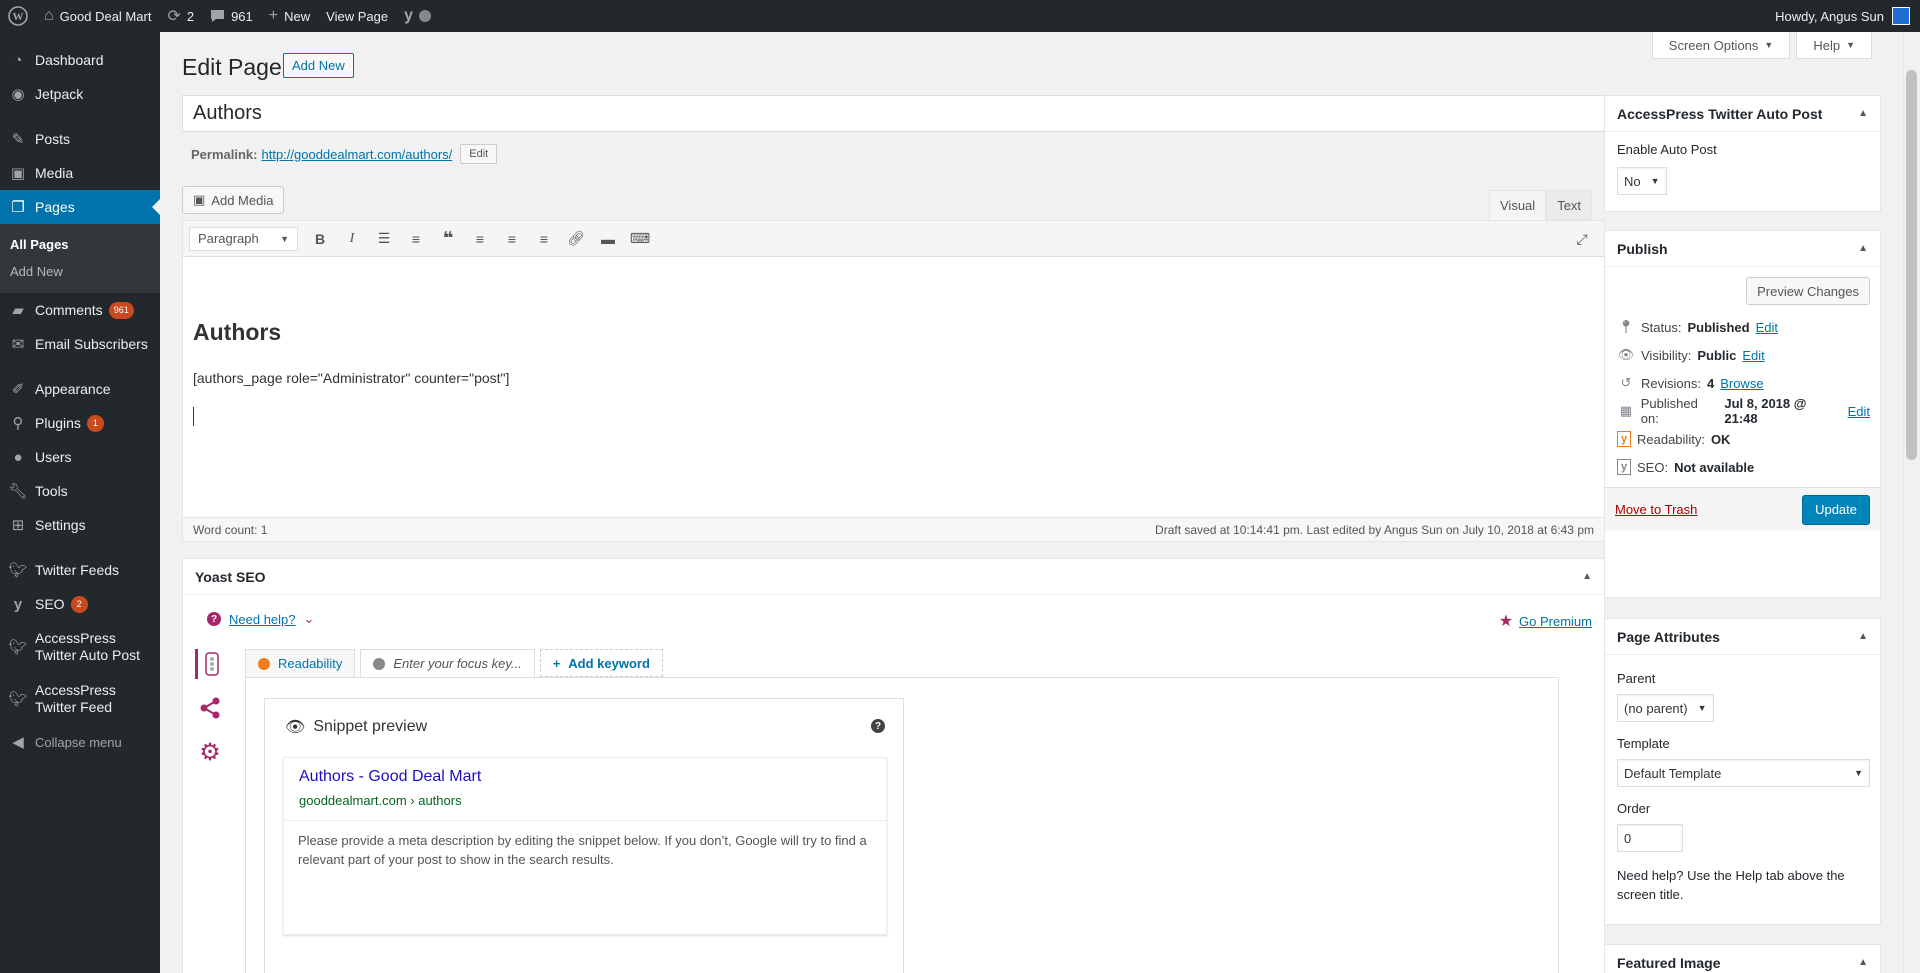 This screenshot has height=973, width=1920. I want to click on publish-header: Publish ▲, so click(1742, 249).